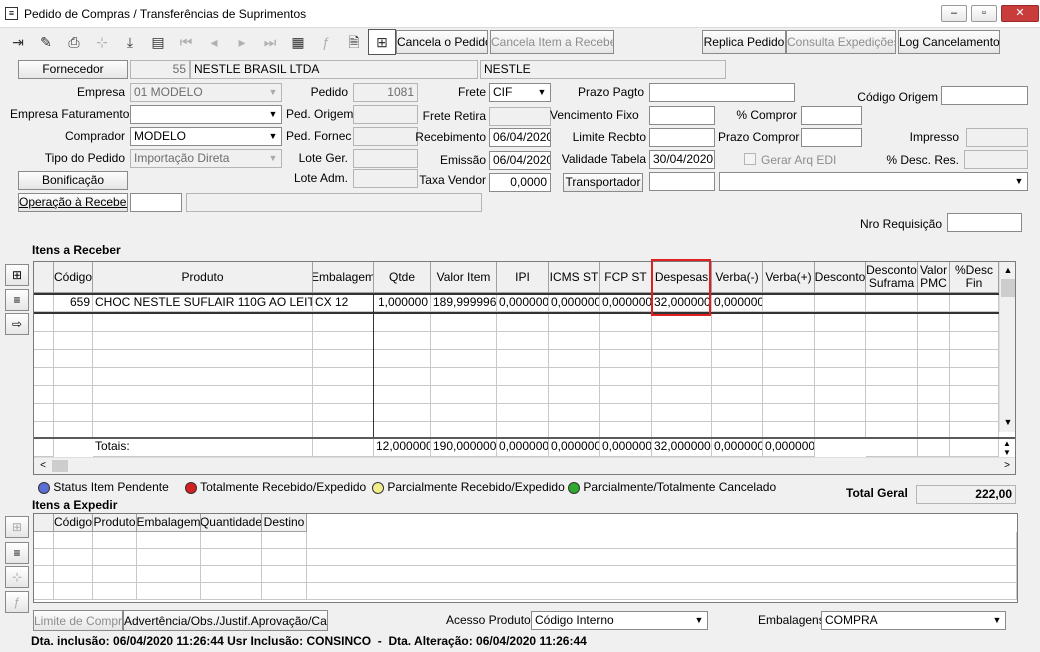 The height and width of the screenshot is (652, 1040). I want to click on transportador-button: Transportador, so click(603, 182).